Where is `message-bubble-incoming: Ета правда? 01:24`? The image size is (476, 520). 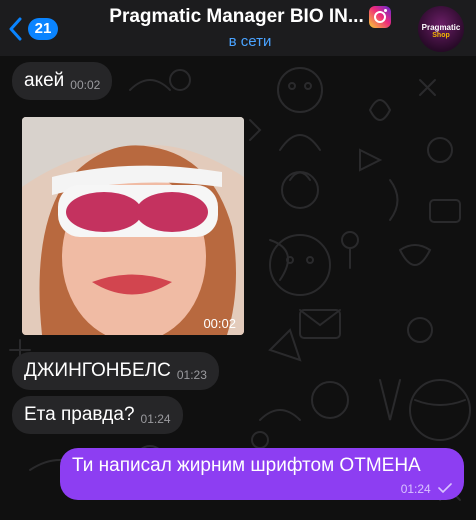 message-bubble-incoming: Ета правда? 01:24 is located at coordinates (97, 415).